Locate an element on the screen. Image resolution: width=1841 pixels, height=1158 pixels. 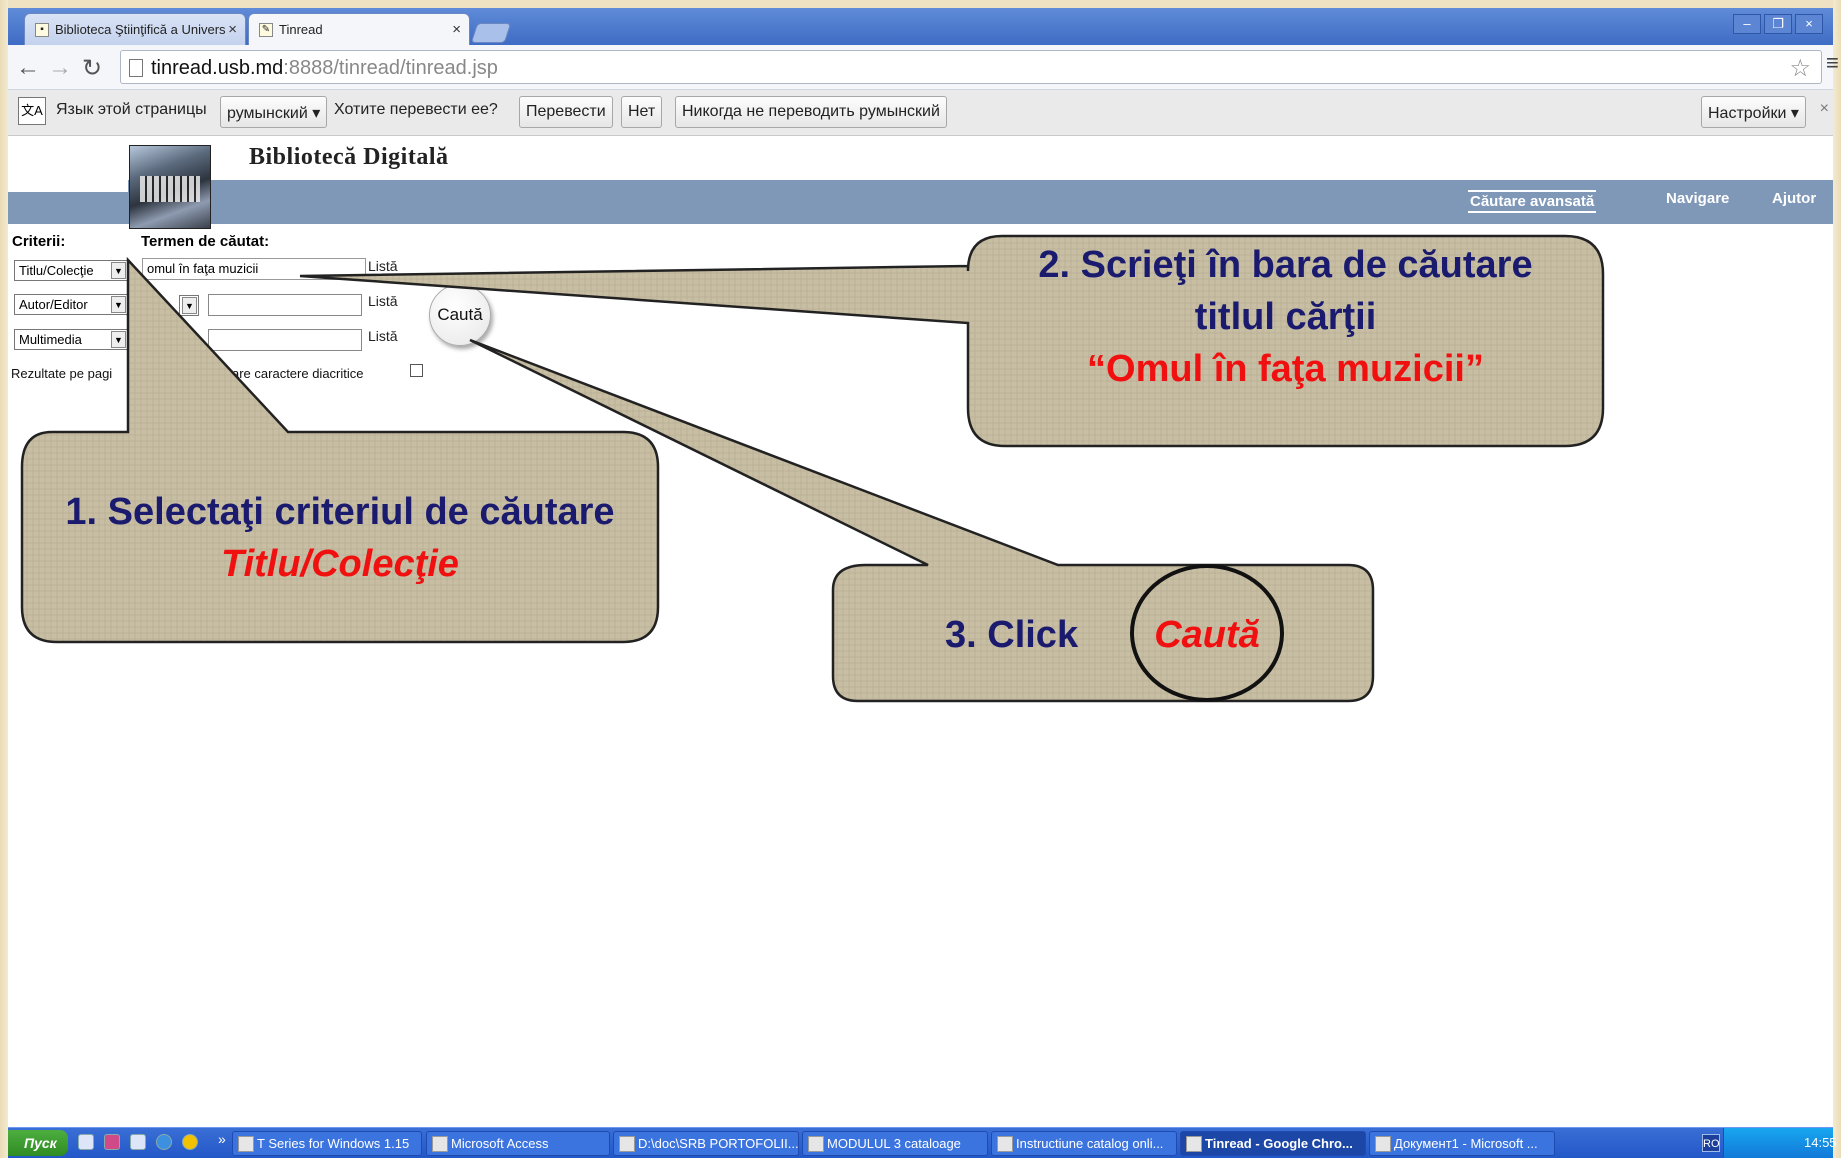
nav-advanced-search: Căutare avansată is located at coordinates (1532, 201).